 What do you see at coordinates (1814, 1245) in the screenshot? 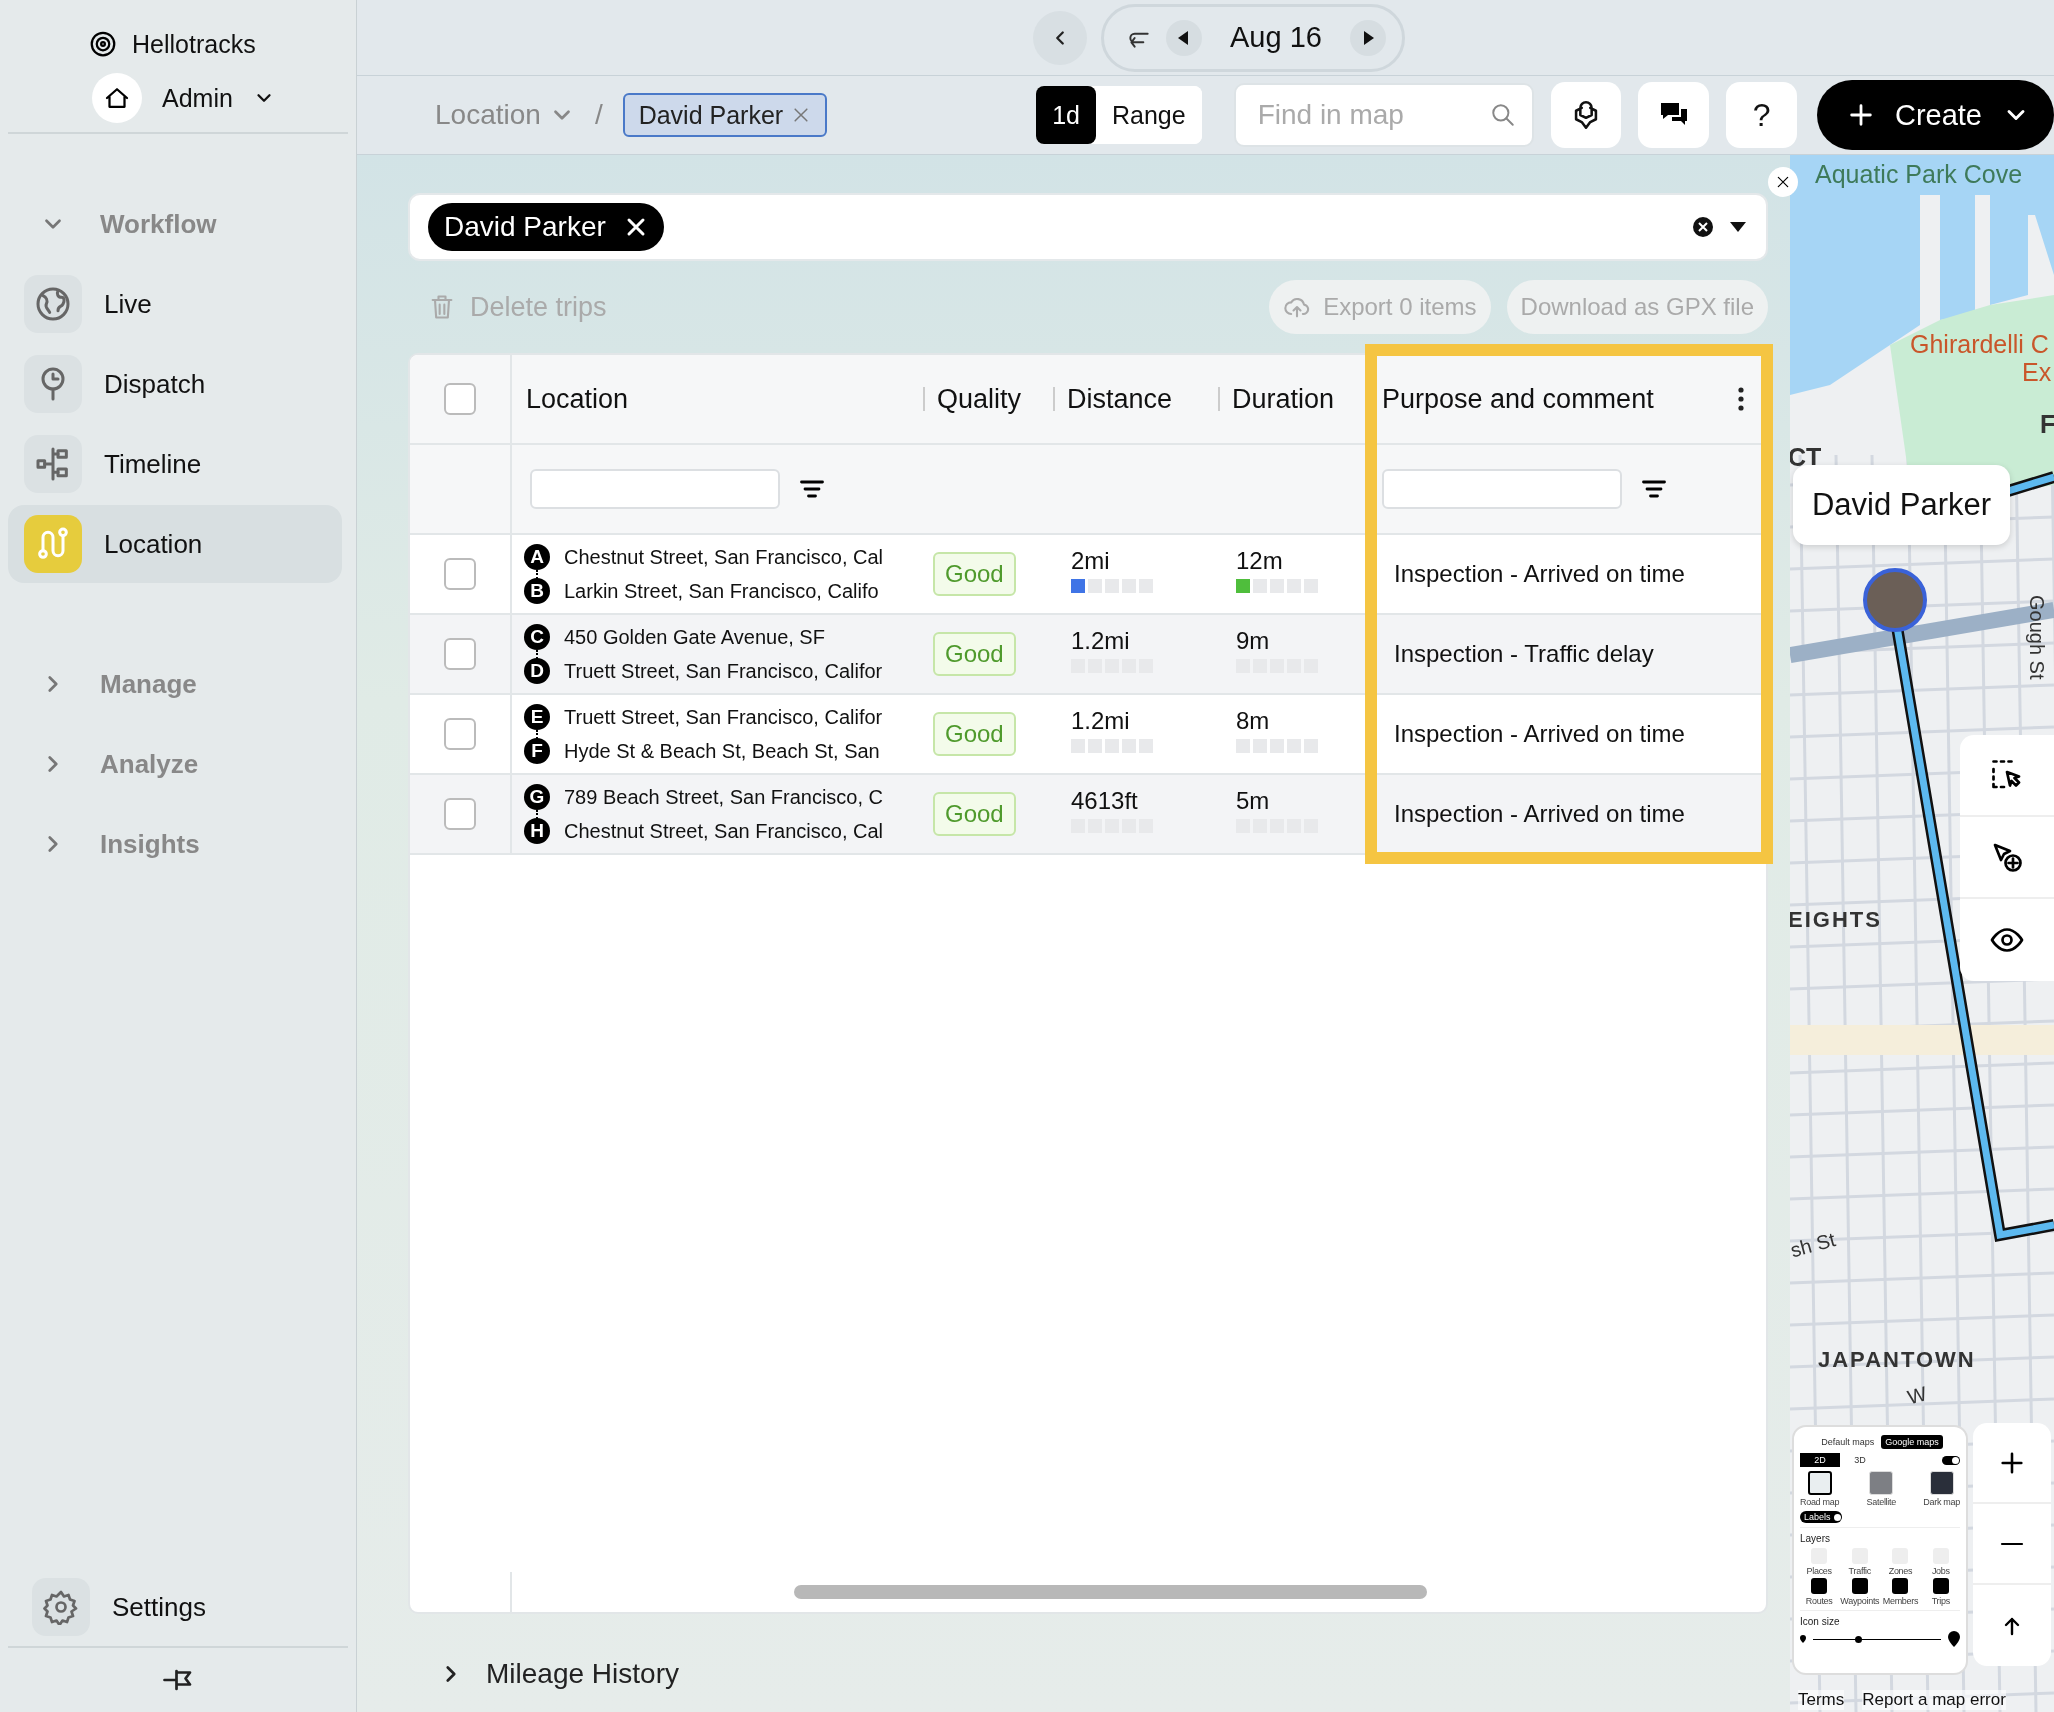
I see `map-label: sh St` at bounding box center [1814, 1245].